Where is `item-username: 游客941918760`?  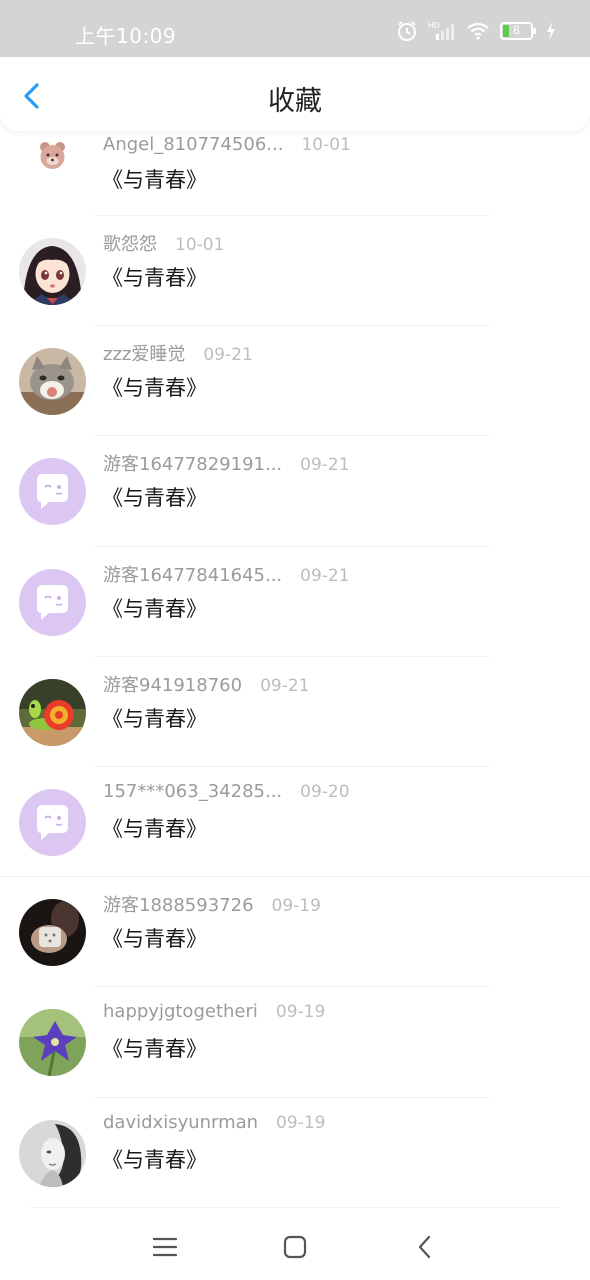
item-username: 游客941918760 is located at coordinates (173, 685).